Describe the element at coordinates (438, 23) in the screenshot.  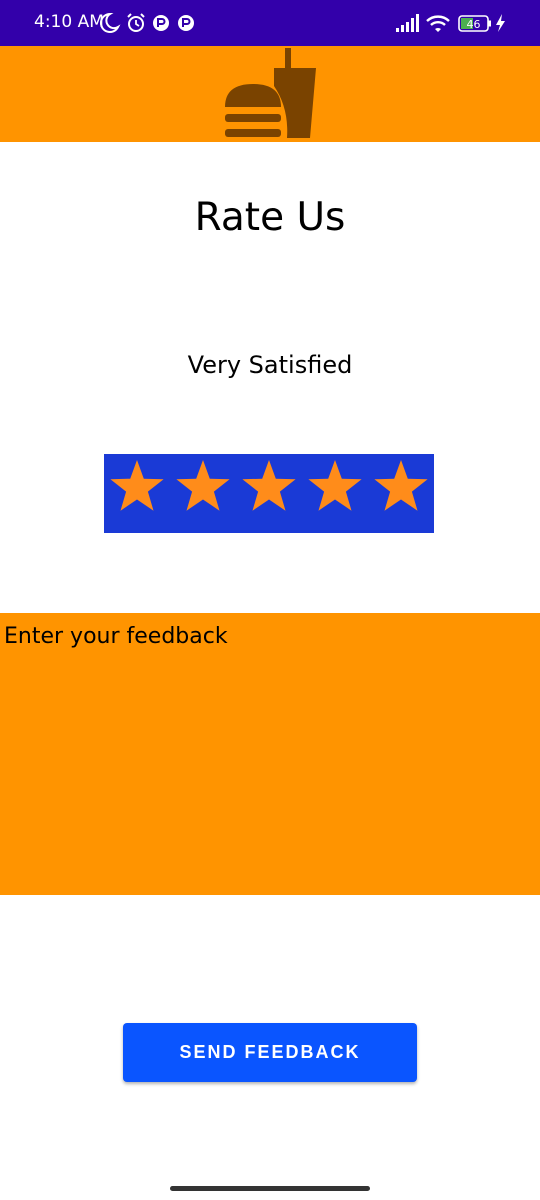
I see `wifi-icon` at that location.